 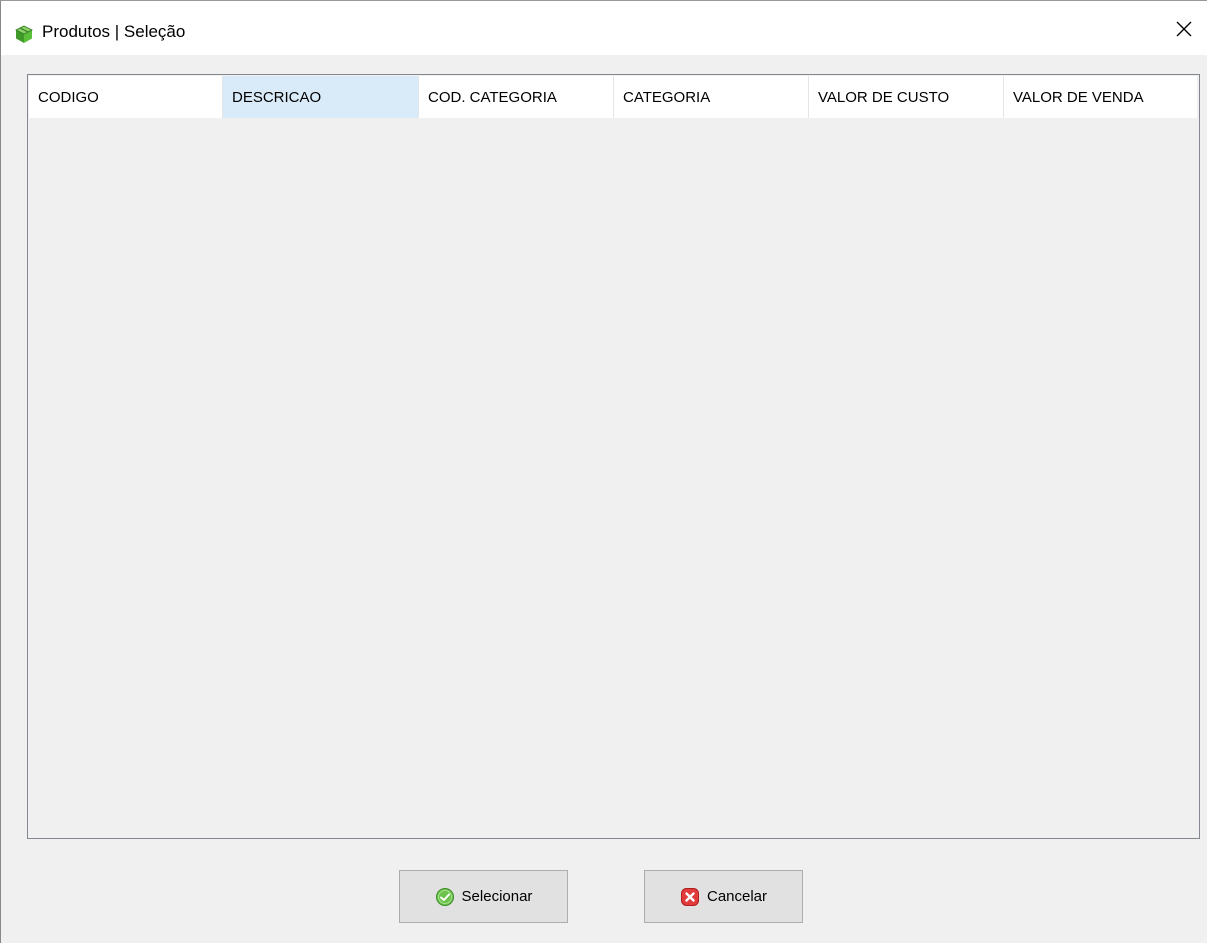 I want to click on column-header-codigo: CODIGO, so click(x=126, y=97).